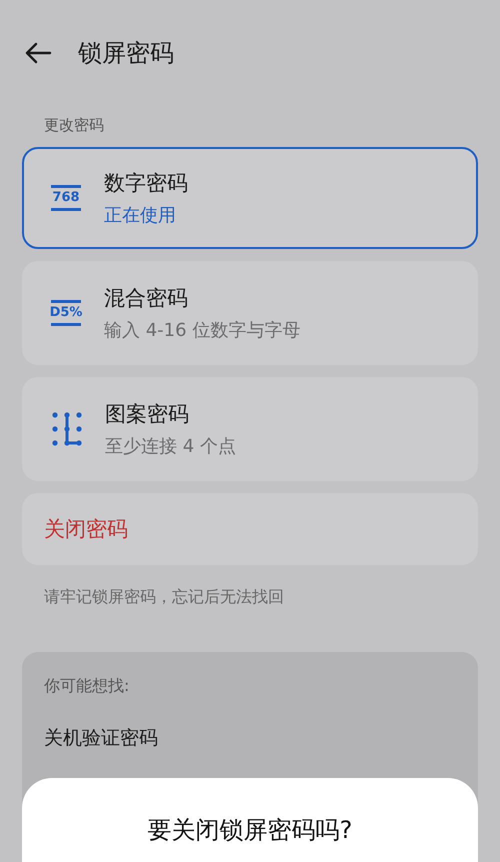 This screenshot has width=500, height=862. Describe the element at coordinates (38, 52) in the screenshot. I see `back-icon` at that location.